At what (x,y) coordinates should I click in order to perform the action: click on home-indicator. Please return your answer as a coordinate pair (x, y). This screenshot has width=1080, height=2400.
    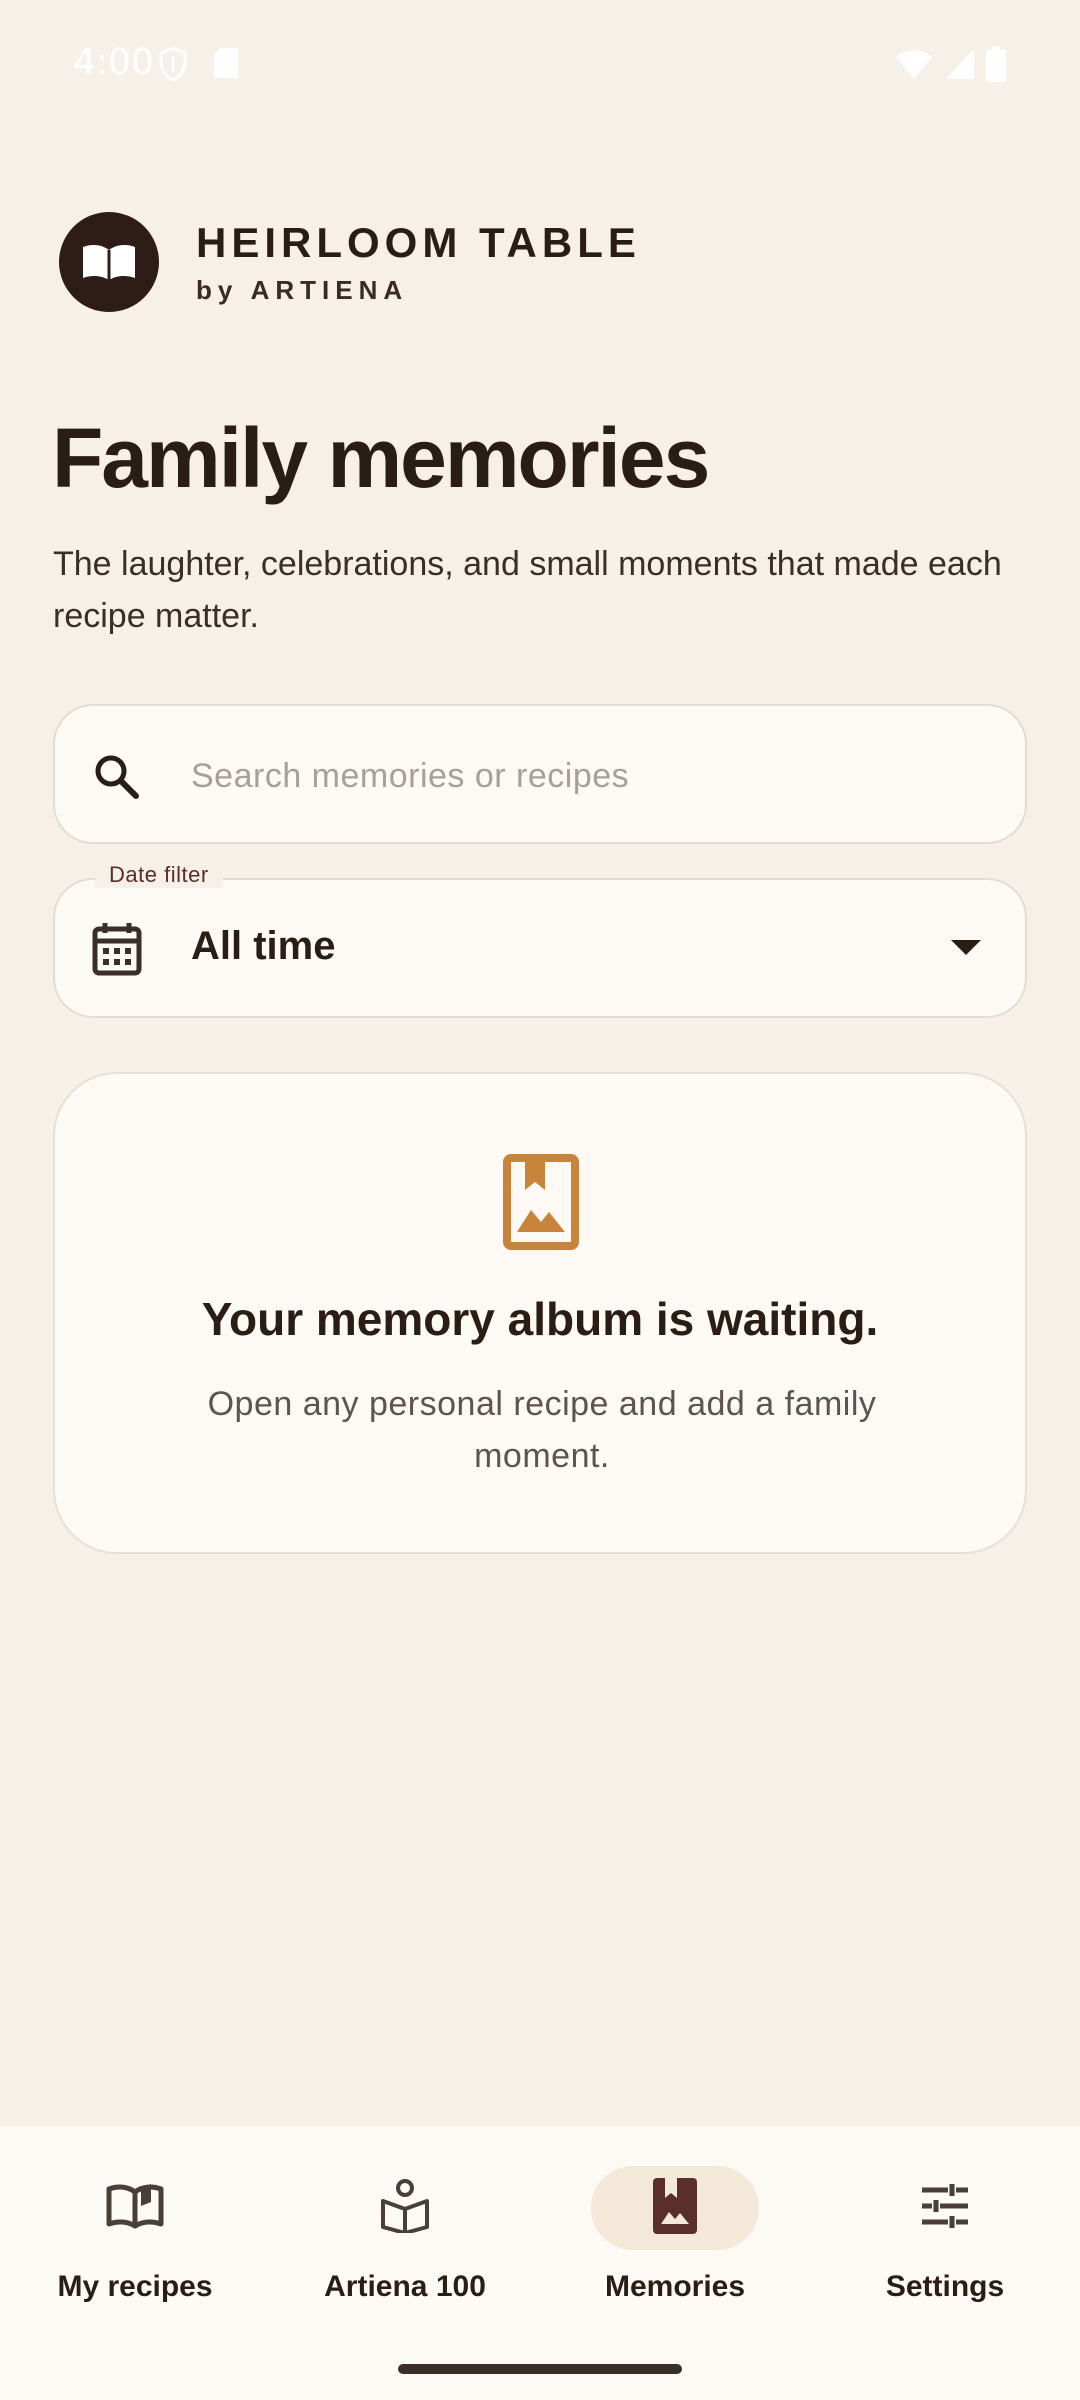
    Looking at the image, I should click on (540, 2369).